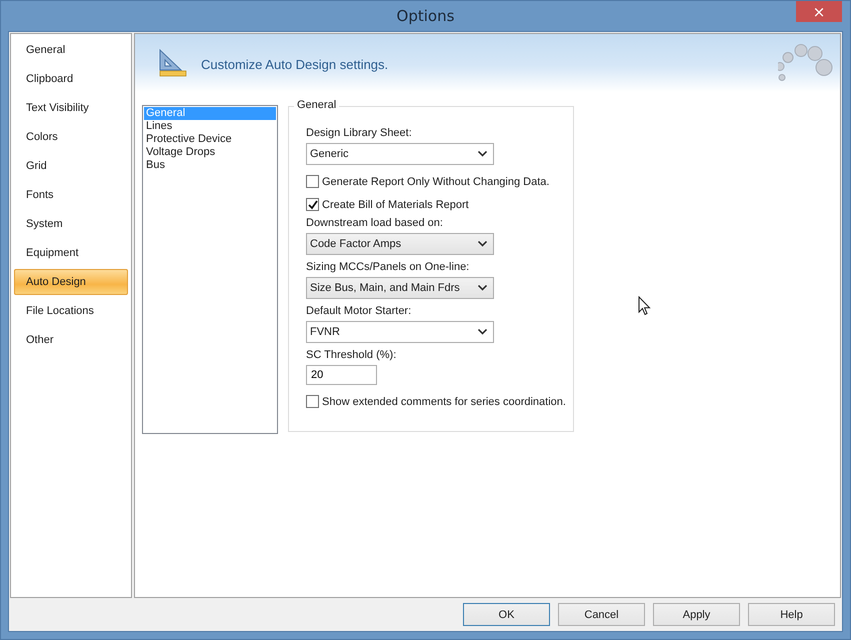 Image resolution: width=851 pixels, height=640 pixels. What do you see at coordinates (71, 166) in the screenshot?
I see `sidebar-item: Grid` at bounding box center [71, 166].